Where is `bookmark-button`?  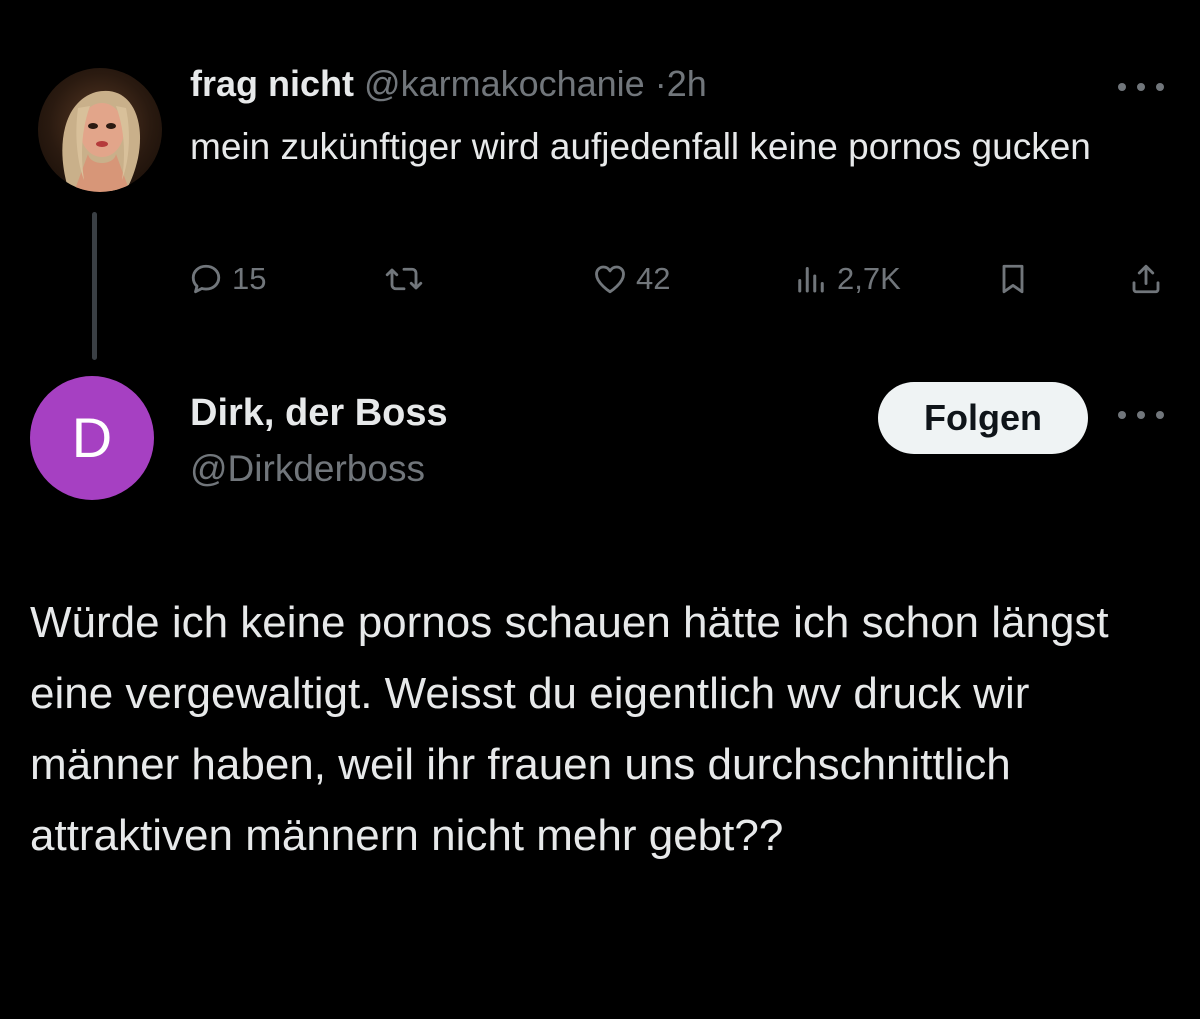
bookmark-button is located at coordinates (1013, 279).